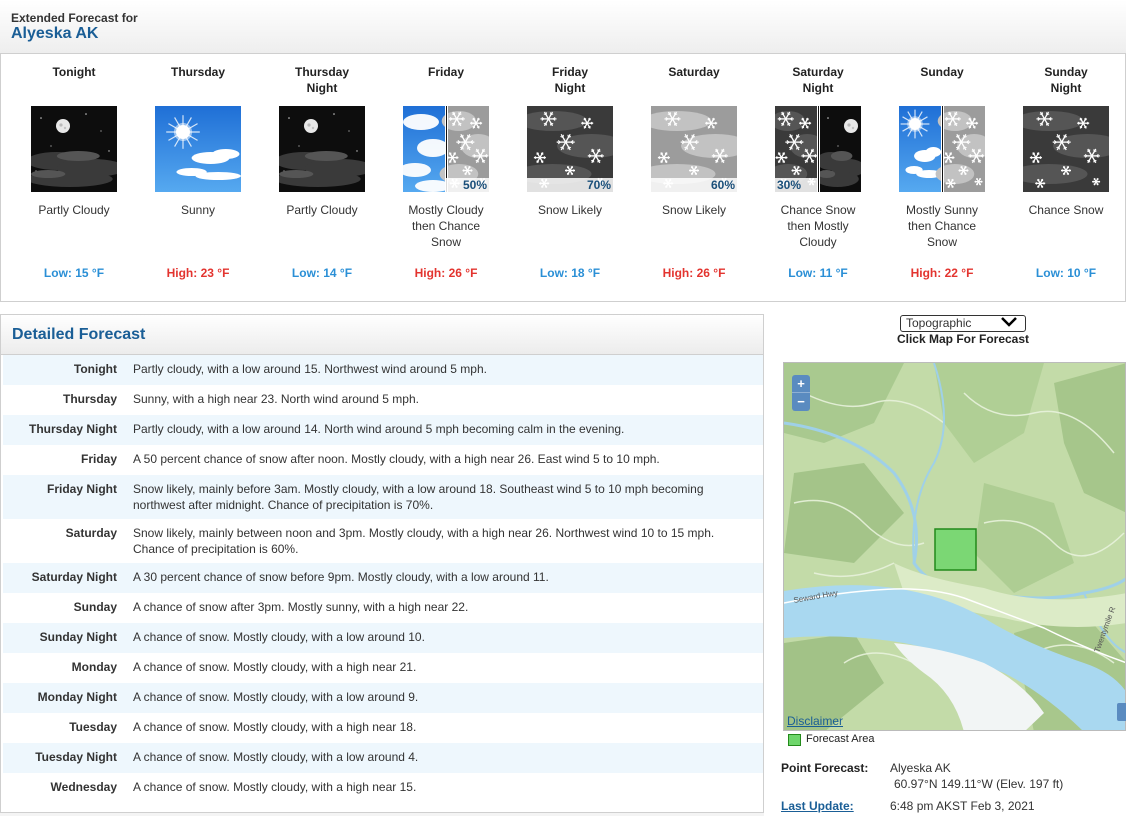 The height and width of the screenshot is (816, 1126). What do you see at coordinates (72, 429) in the screenshot?
I see `detailed-period-label: Thursday Night` at bounding box center [72, 429].